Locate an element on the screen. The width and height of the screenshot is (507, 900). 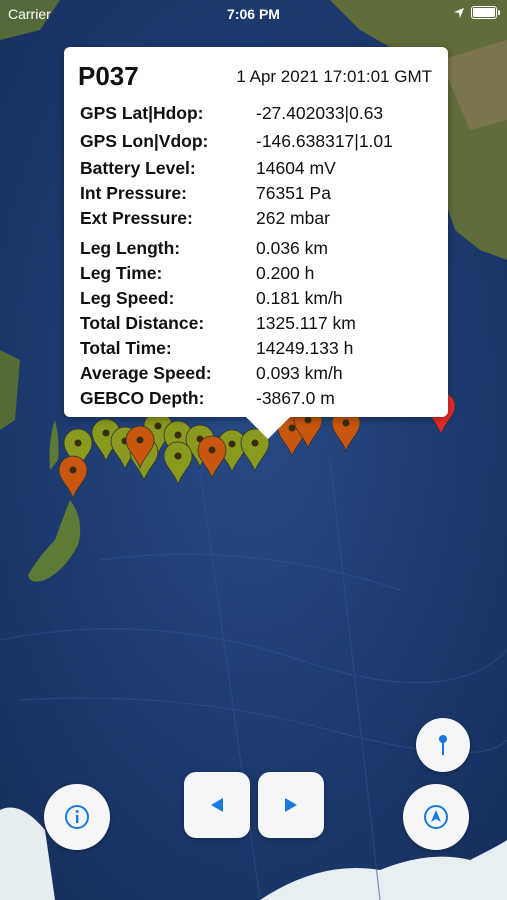
callout-field: GEBCO Depth: -3867.0 m is located at coordinates (260, 400).